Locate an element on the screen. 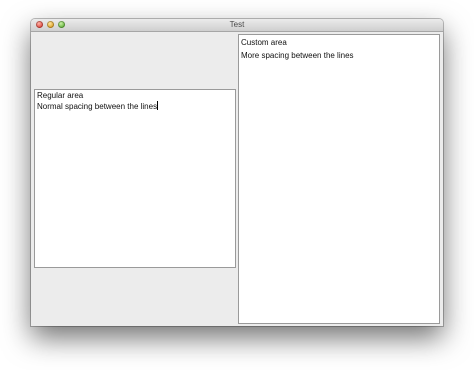  text-line: Normal spacing between the lines is located at coordinates (97, 106).